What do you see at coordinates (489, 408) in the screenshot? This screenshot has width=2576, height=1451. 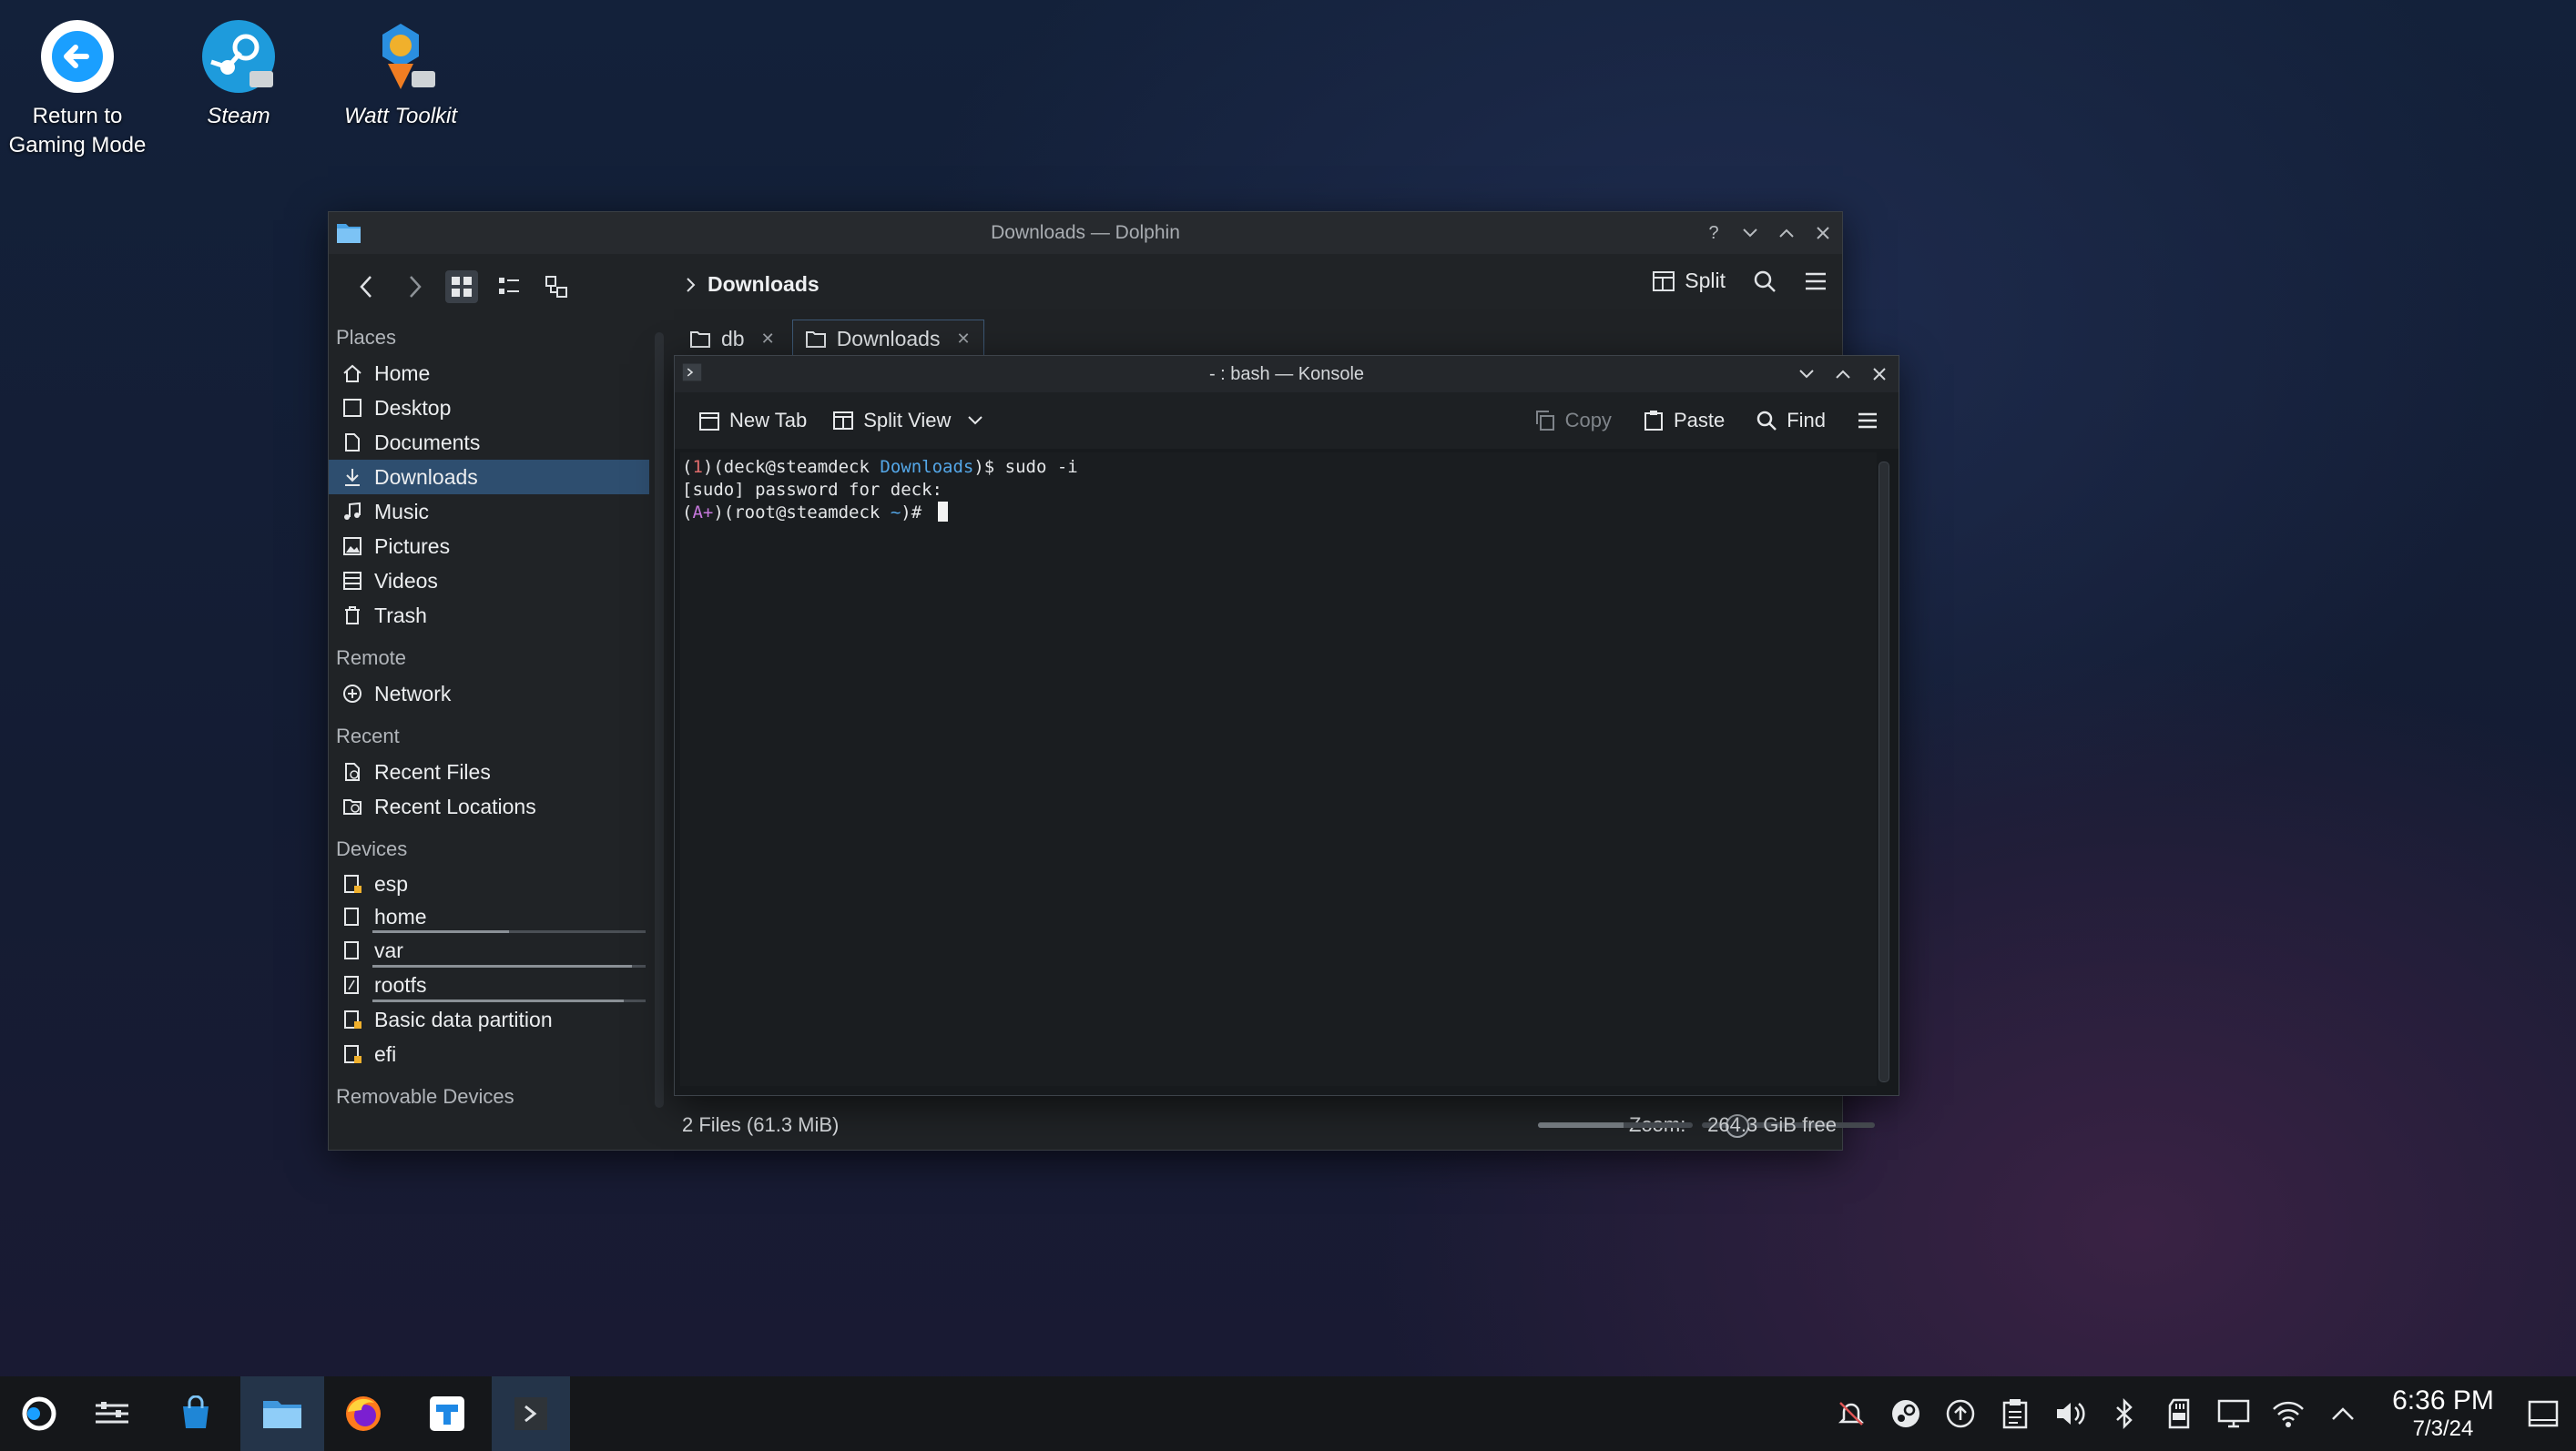 I see `places-item-desktop: Desktop` at bounding box center [489, 408].